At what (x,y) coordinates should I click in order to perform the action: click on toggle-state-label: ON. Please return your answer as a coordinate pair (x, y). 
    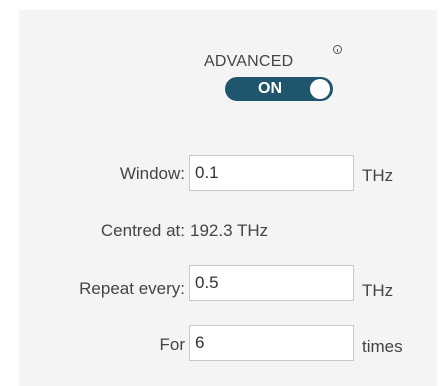
    Looking at the image, I should click on (270, 88).